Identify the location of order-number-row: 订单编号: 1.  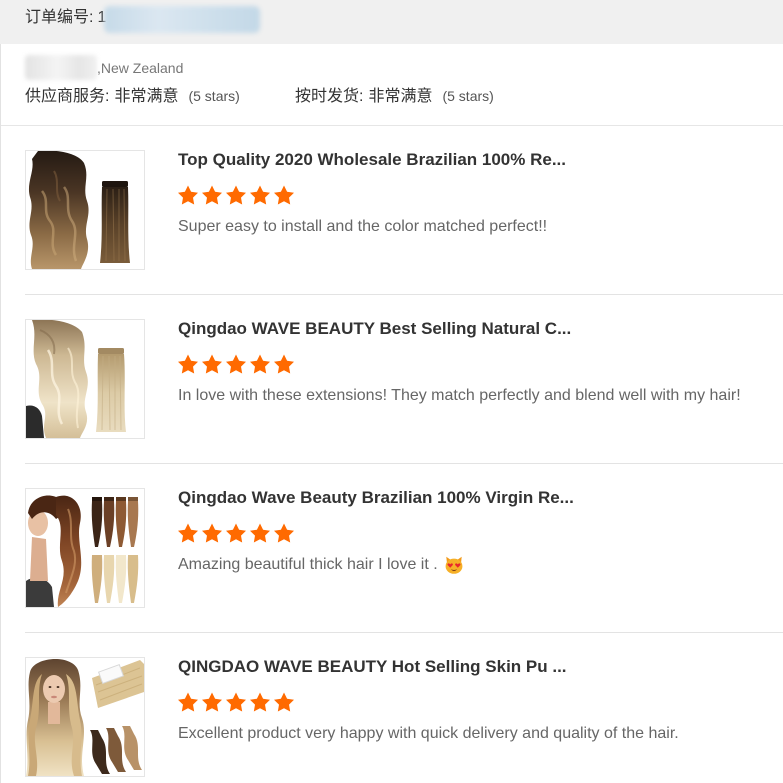
(65, 18).